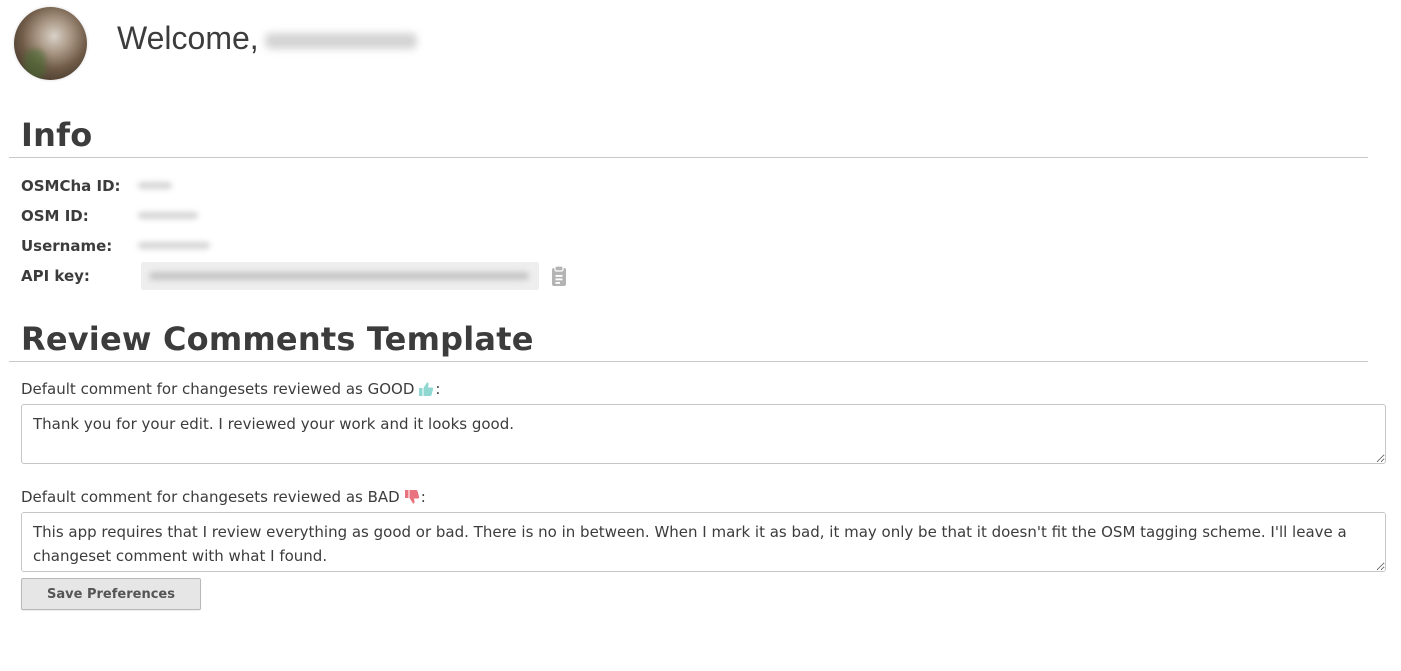 This screenshot has width=1401, height=671. I want to click on username-label: Username:, so click(67, 246).